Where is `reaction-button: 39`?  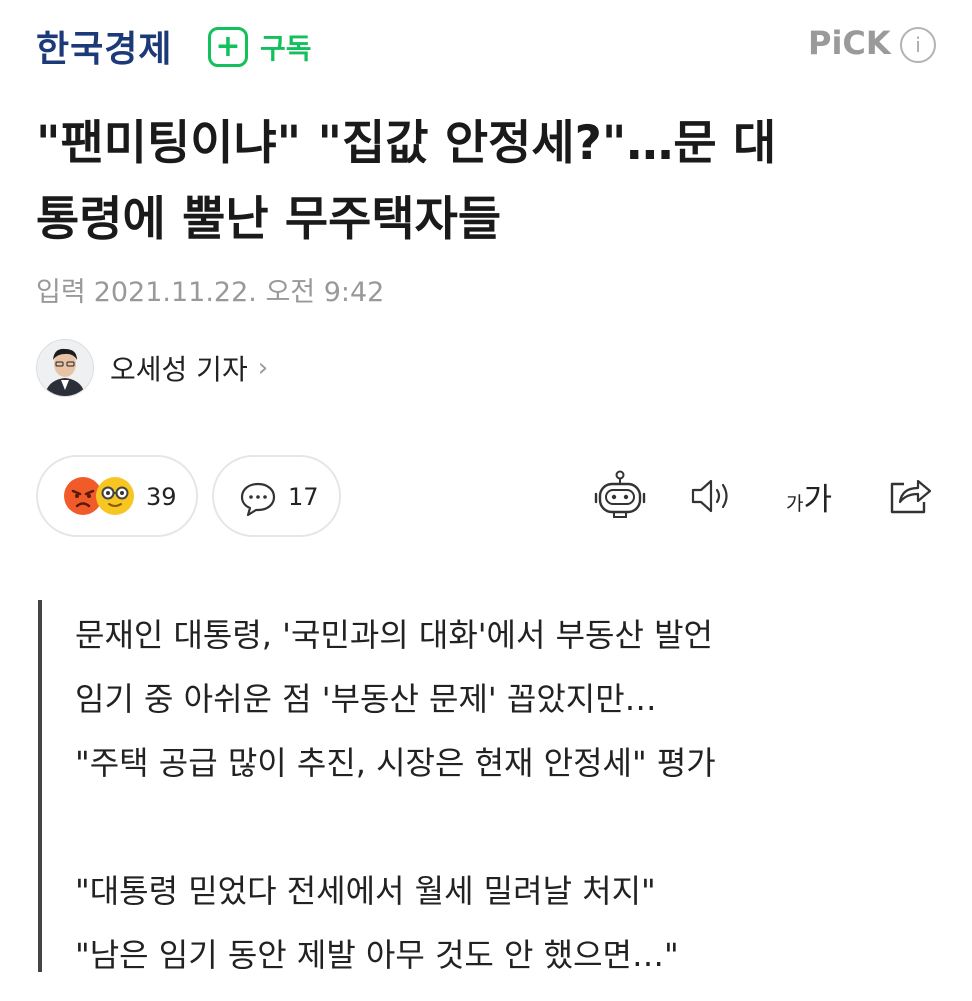
reaction-button: 39 is located at coordinates (117, 496).